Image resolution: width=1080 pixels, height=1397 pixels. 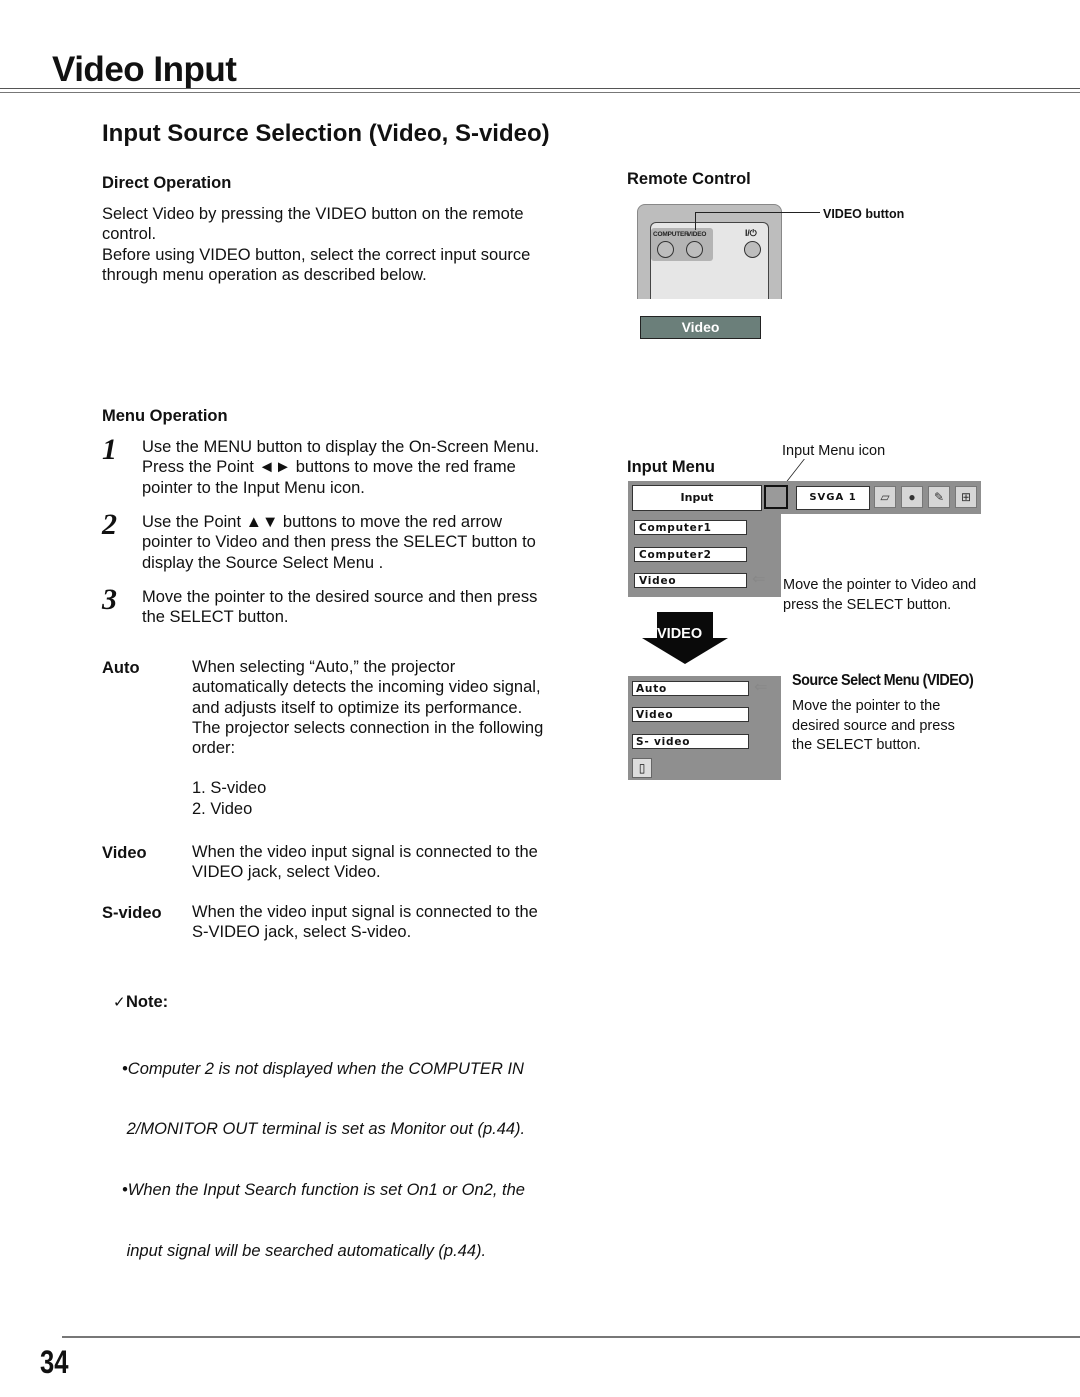 I want to click on screen-icon: ⊞, so click(x=966, y=497).